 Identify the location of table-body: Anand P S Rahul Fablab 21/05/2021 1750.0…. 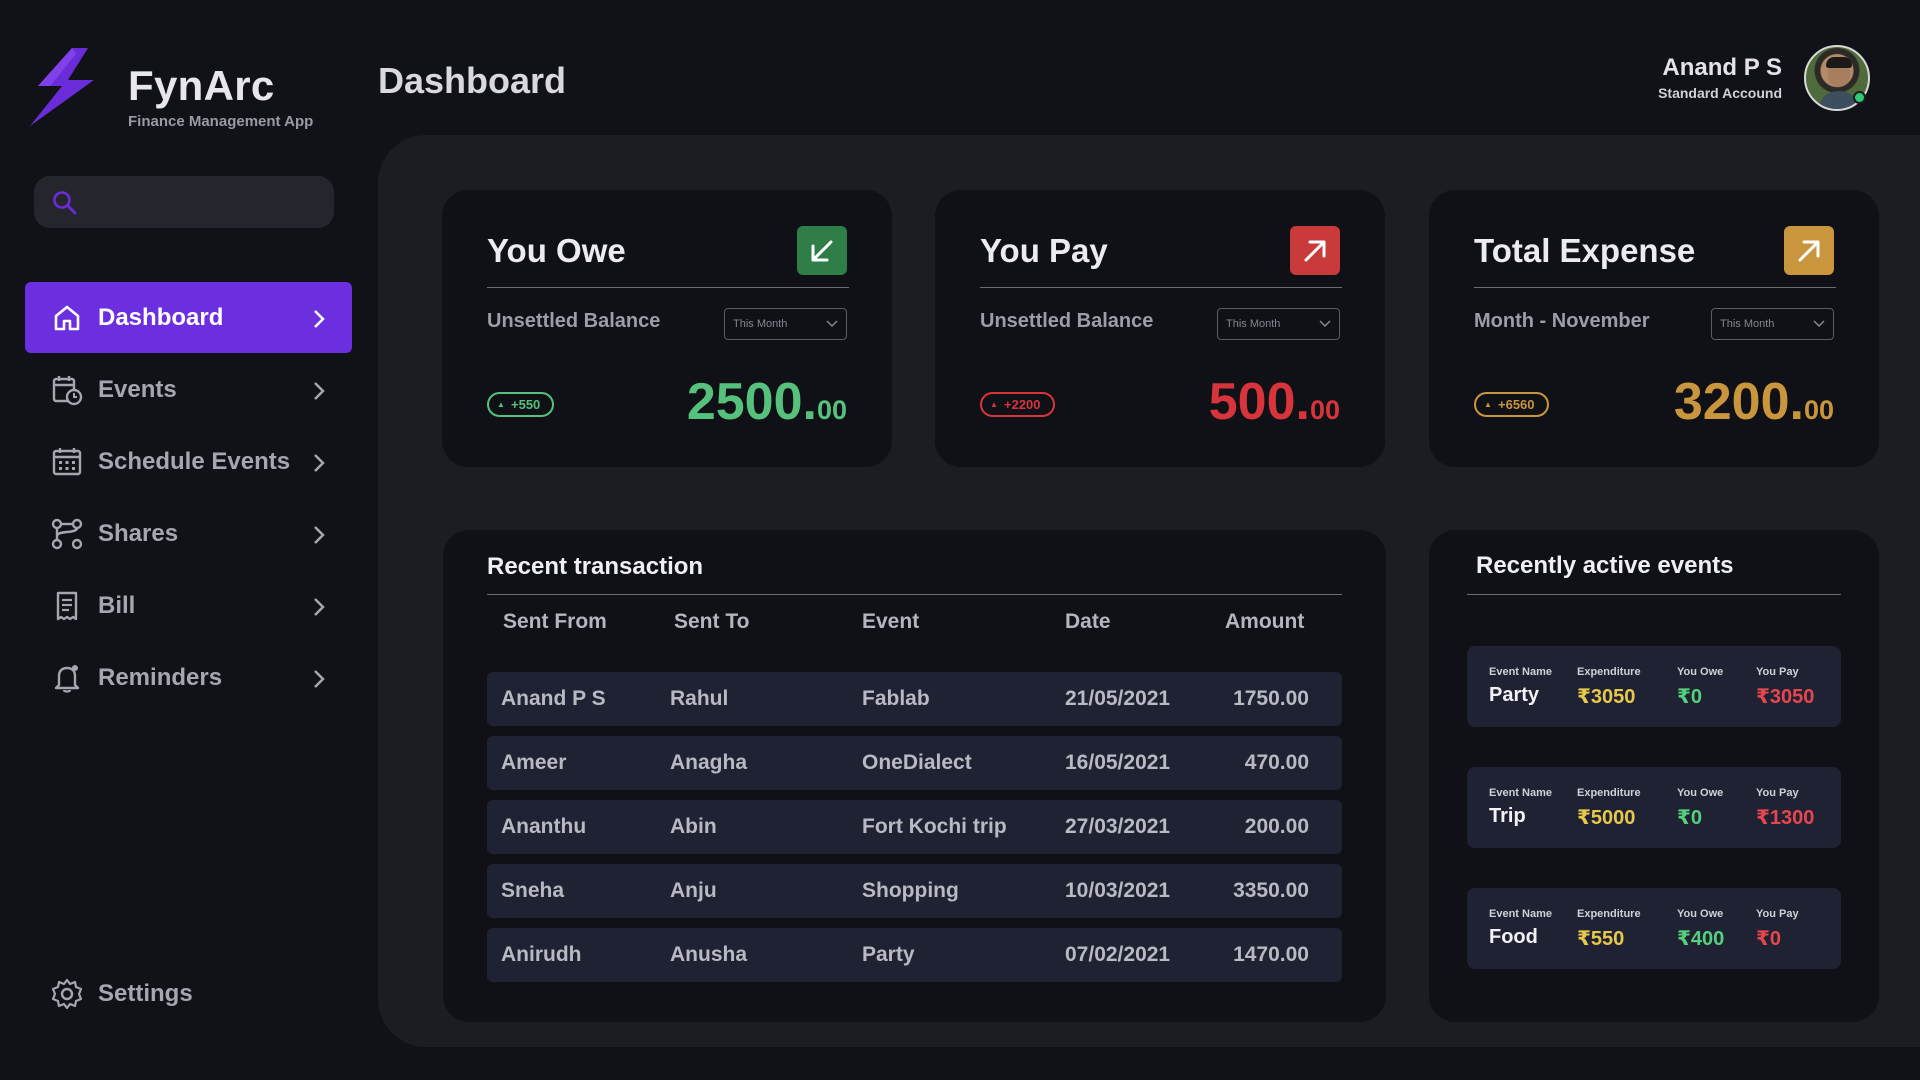
(914, 832).